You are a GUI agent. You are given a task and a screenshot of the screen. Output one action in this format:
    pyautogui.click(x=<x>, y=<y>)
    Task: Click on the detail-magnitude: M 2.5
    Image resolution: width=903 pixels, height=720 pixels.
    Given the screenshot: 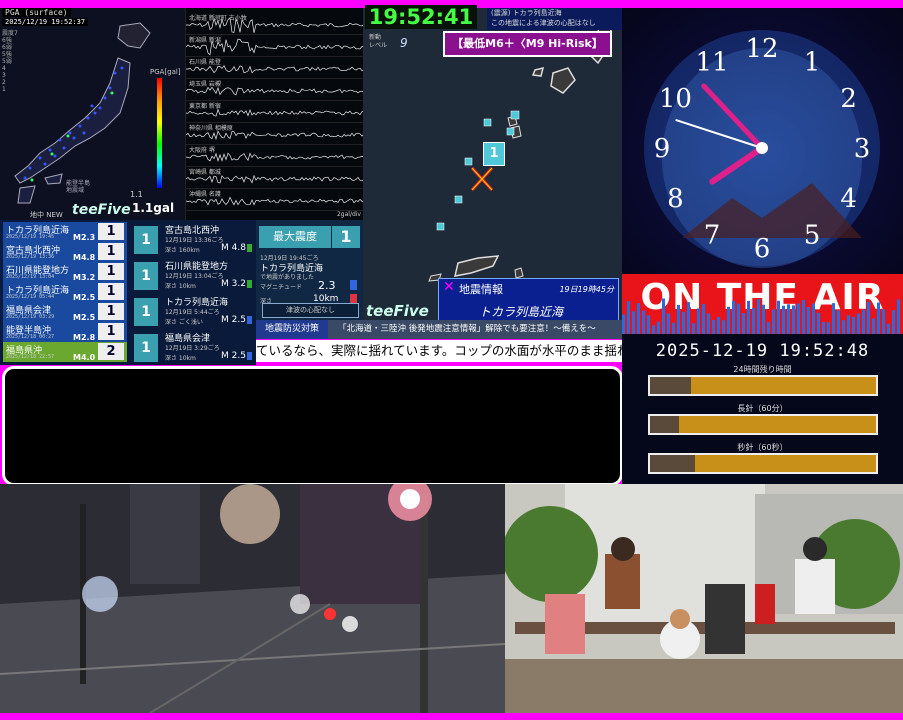 What is the action you would take?
    pyautogui.click(x=233, y=320)
    